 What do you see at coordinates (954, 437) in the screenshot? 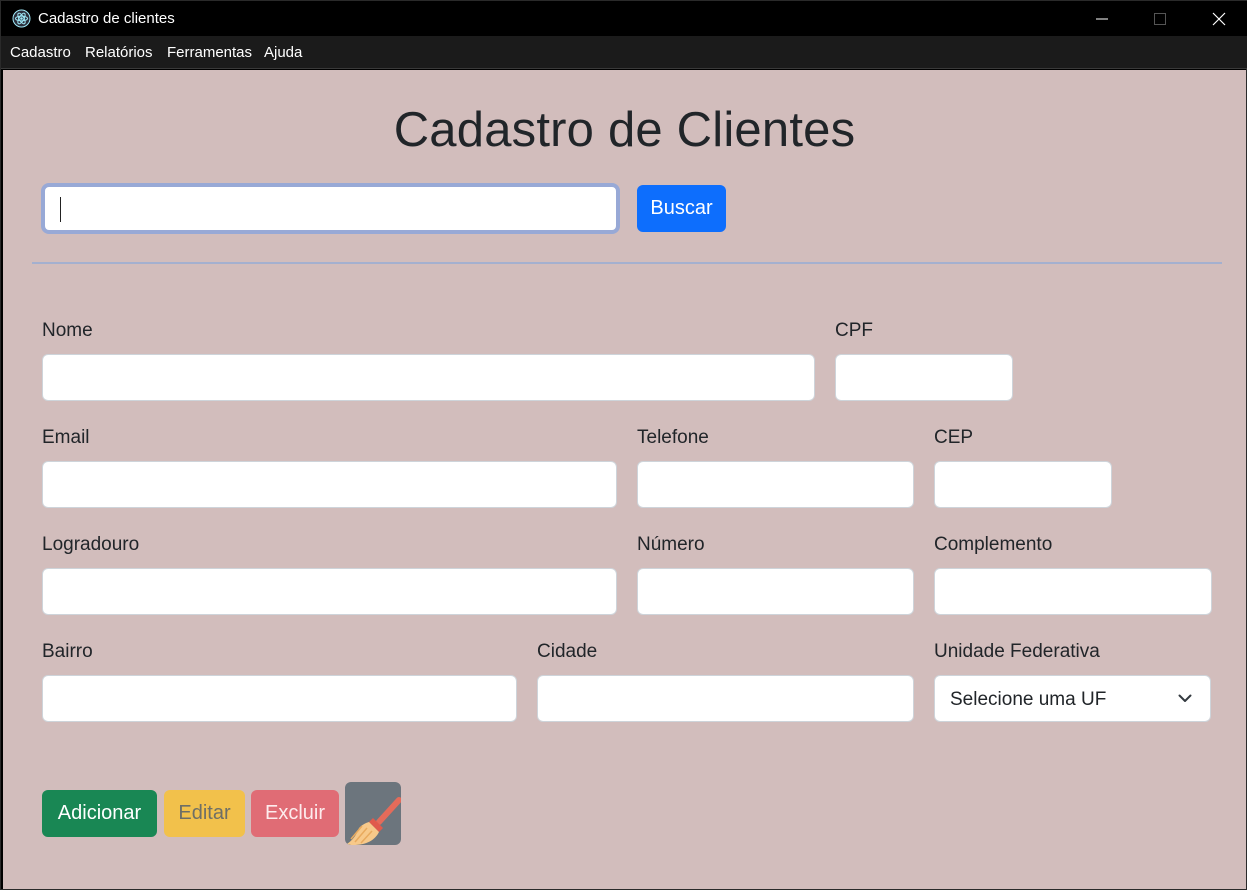
I see `cep-label: CEP` at bounding box center [954, 437].